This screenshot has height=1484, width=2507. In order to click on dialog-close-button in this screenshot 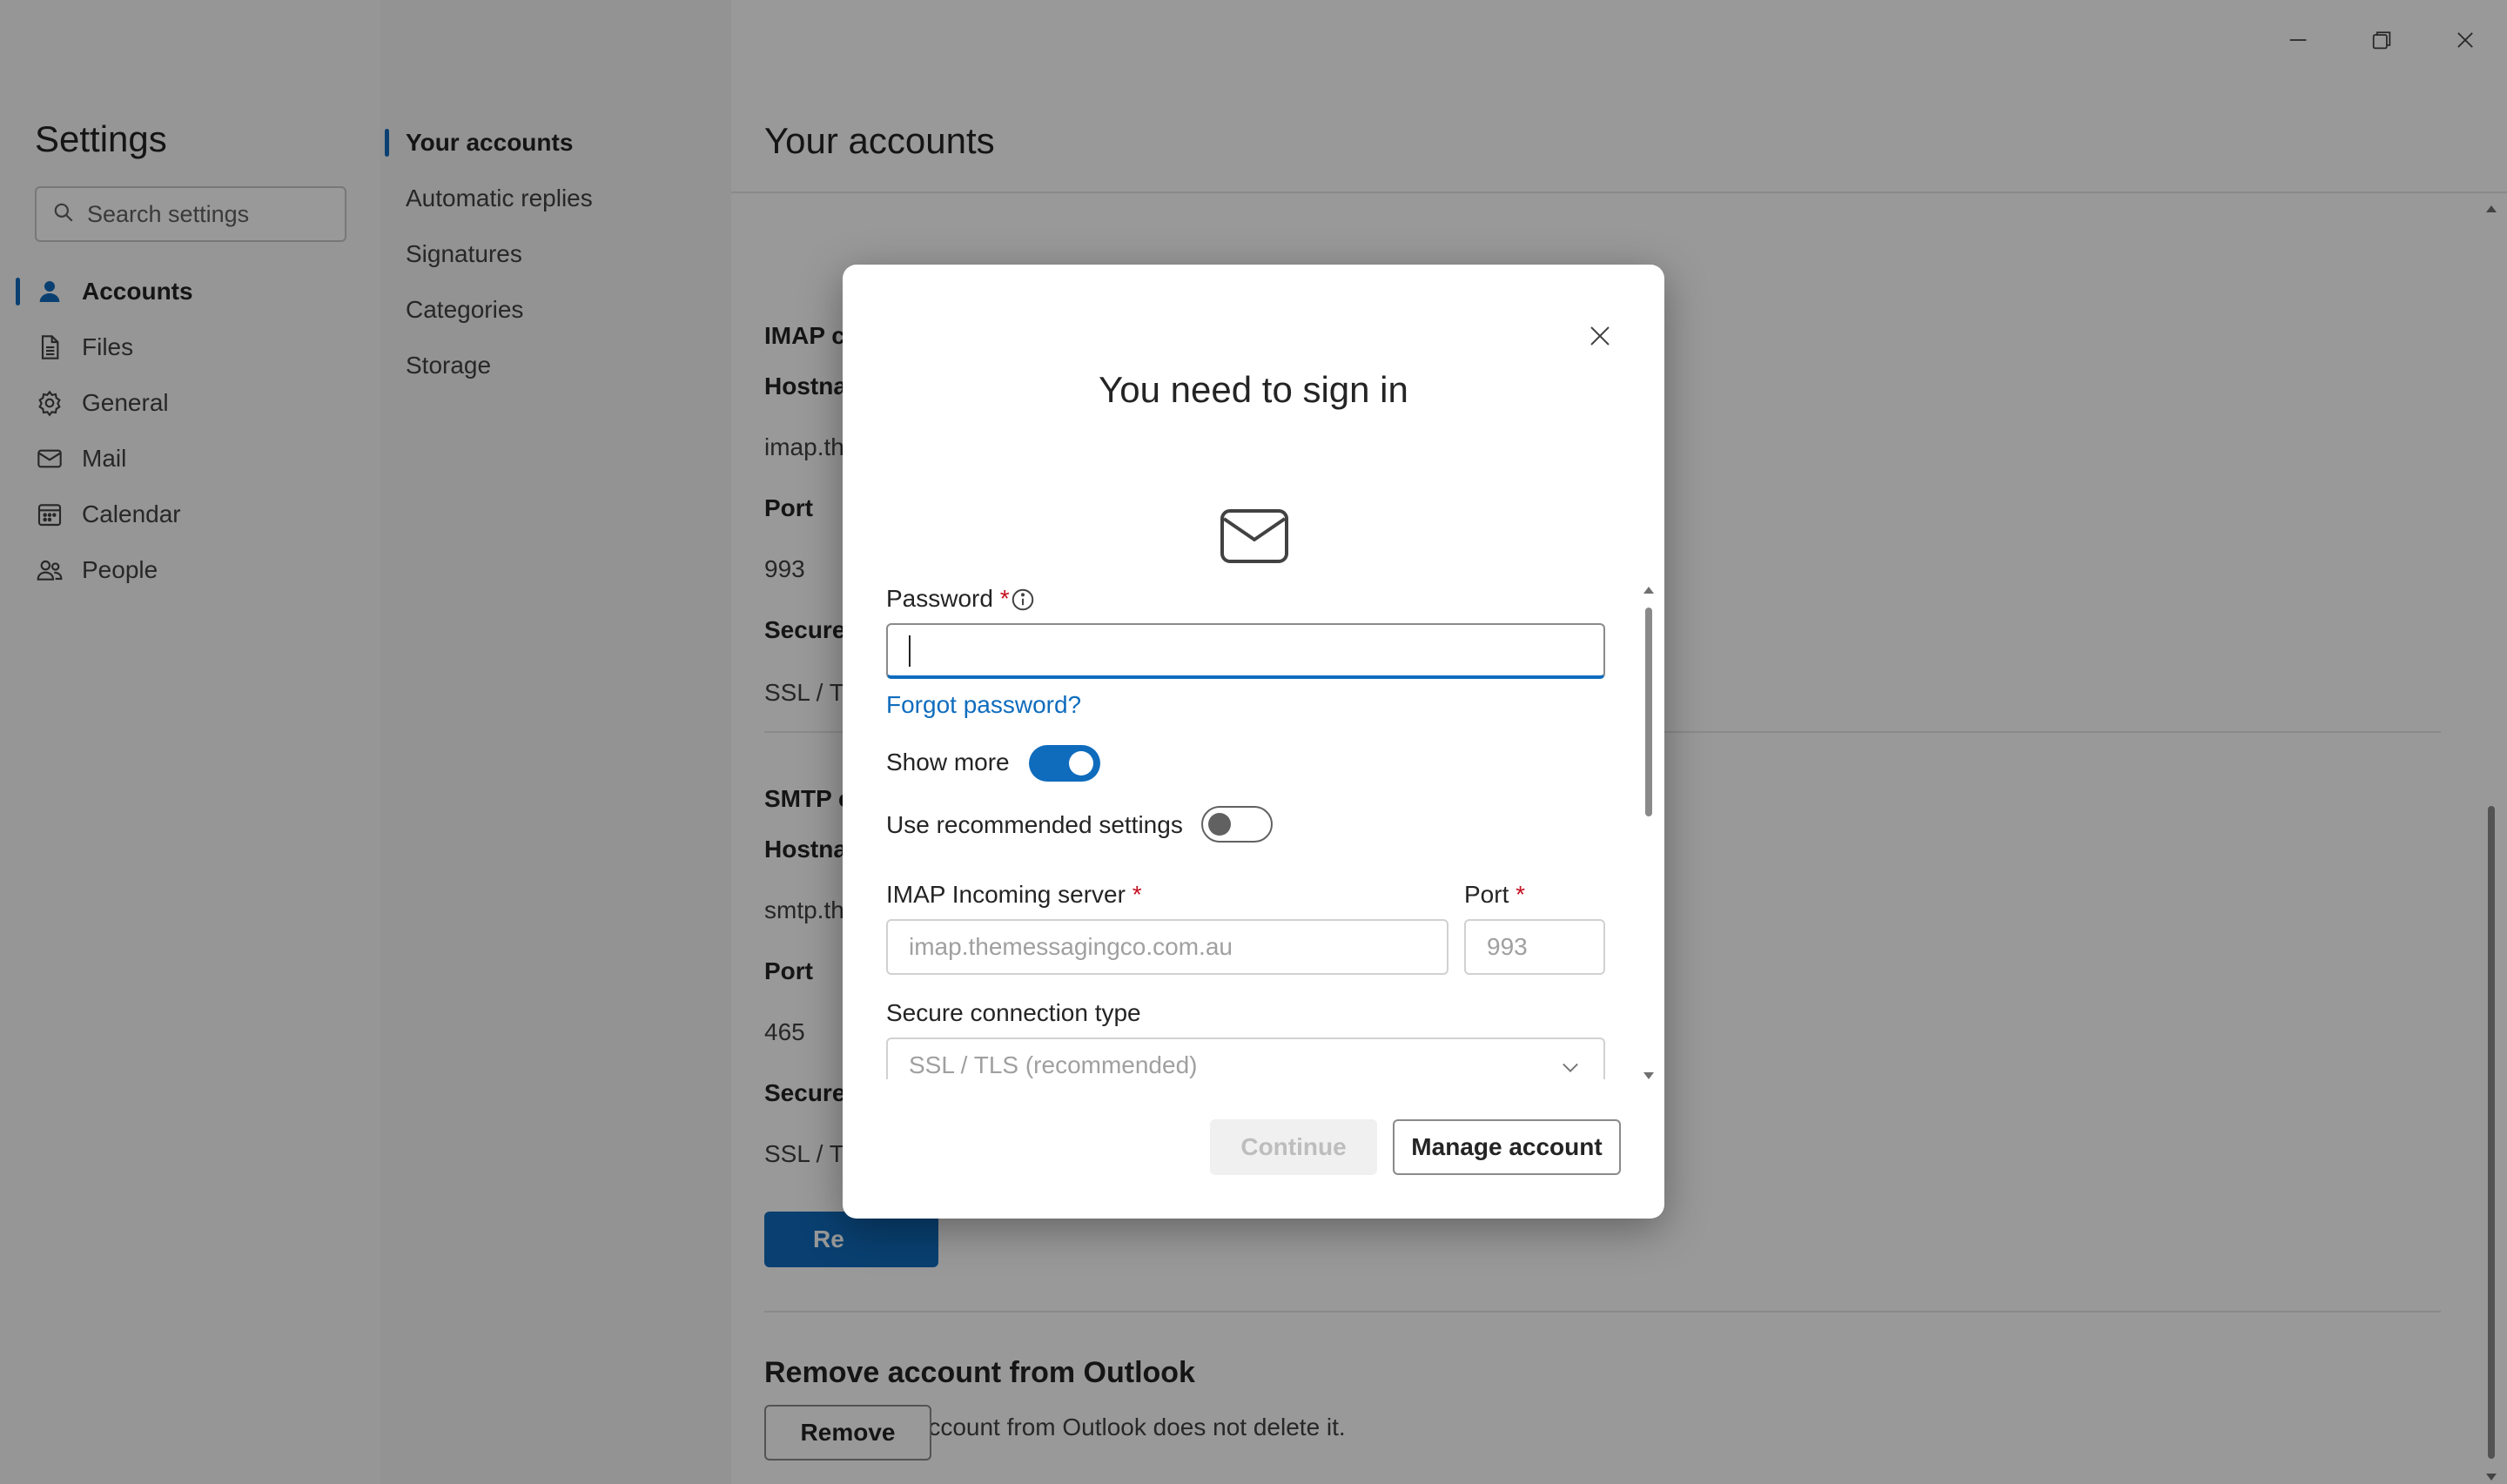, I will do `click(1600, 338)`.